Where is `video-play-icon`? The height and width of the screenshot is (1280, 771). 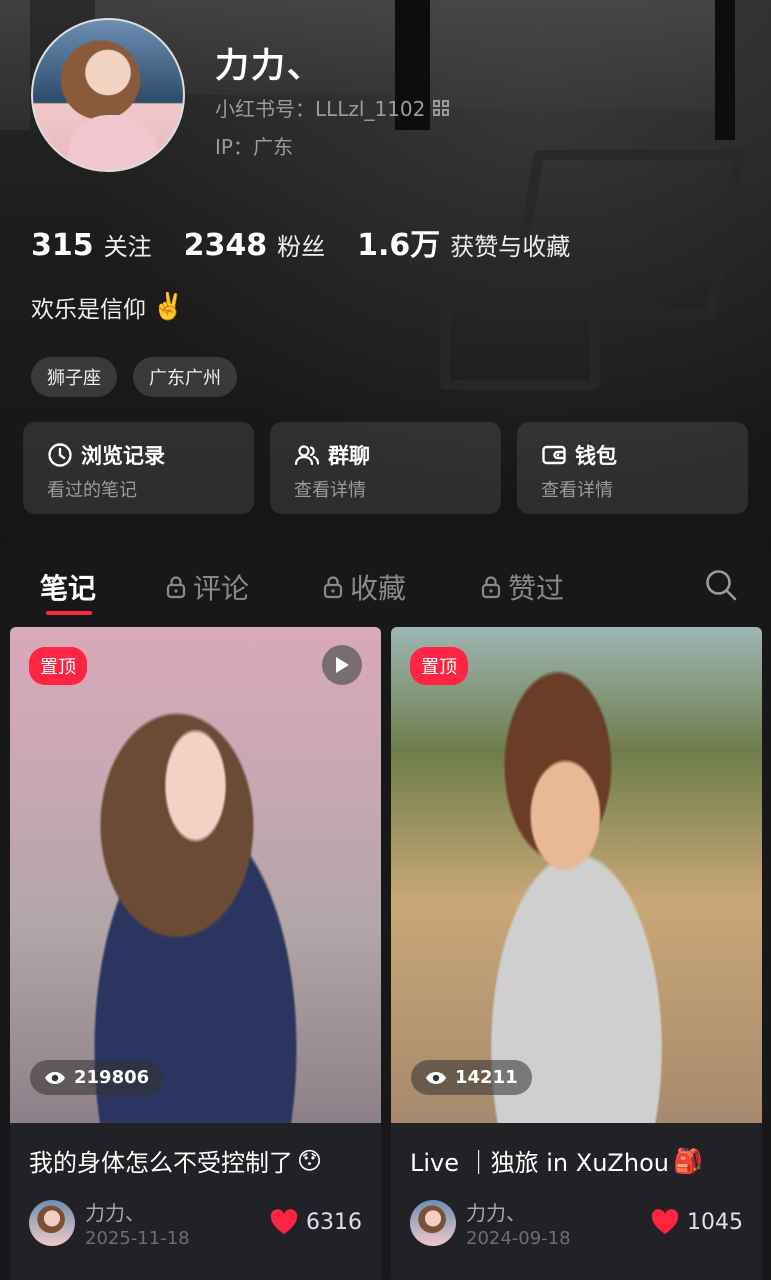 video-play-icon is located at coordinates (342, 665).